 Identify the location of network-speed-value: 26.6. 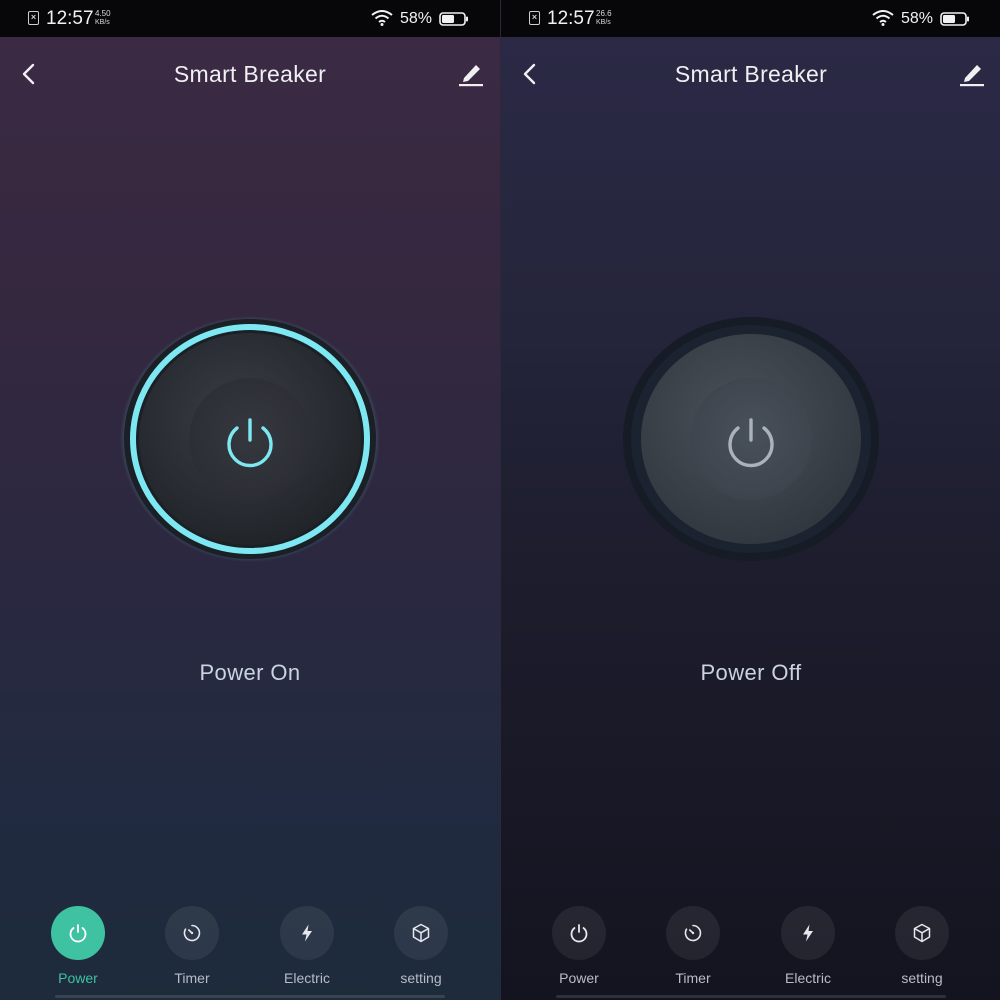
(604, 13).